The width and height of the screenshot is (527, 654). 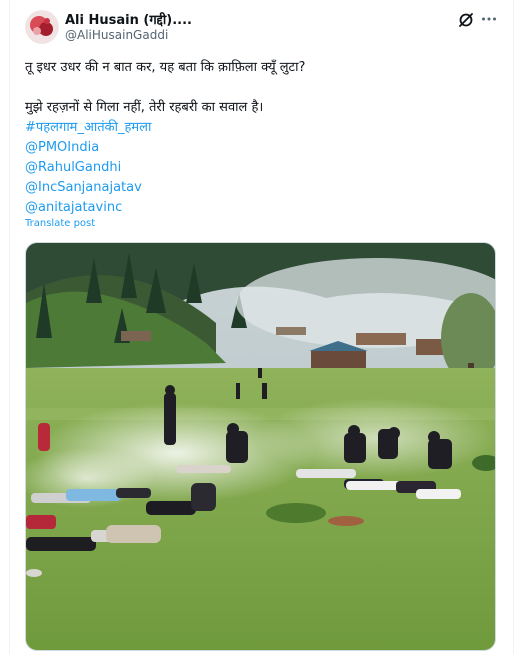 I want to click on translate-post-link: Translate post, so click(x=60, y=223).